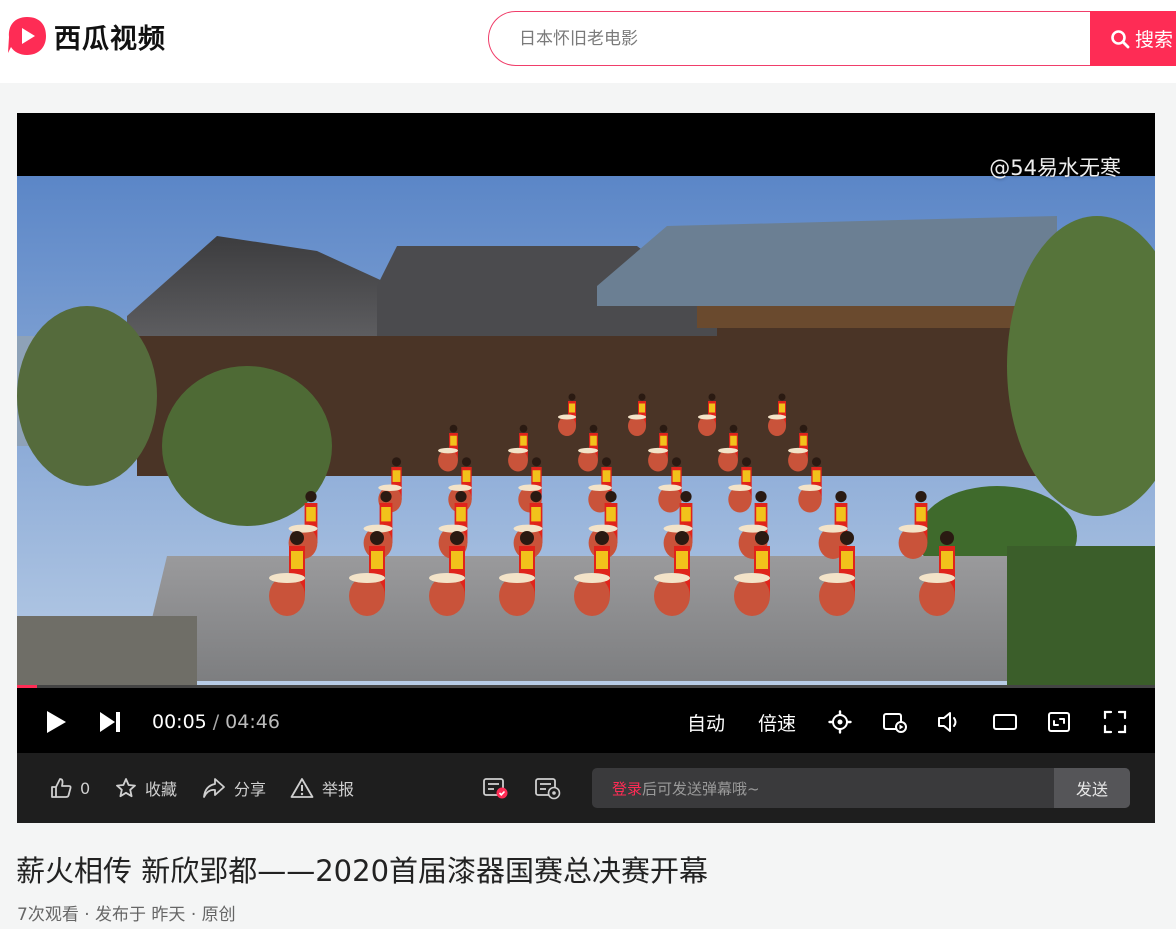  I want to click on play-icon, so click(56, 722).